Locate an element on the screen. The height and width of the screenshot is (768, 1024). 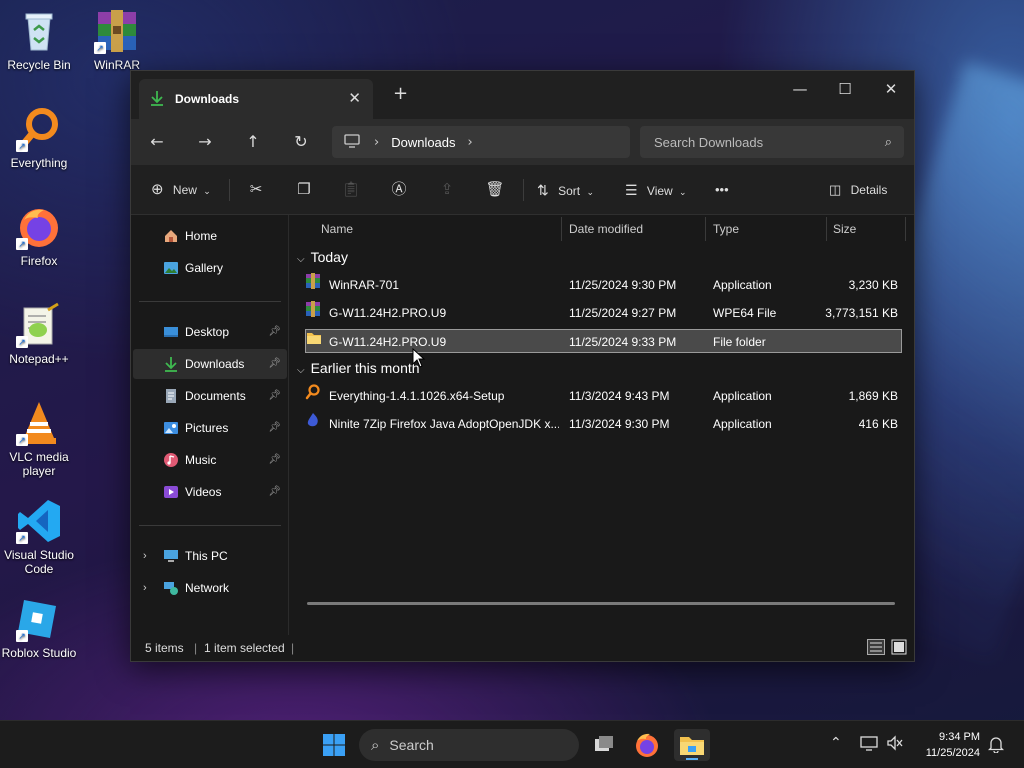
new-button: ⊕ New ⌄ is located at coordinates (181, 190).